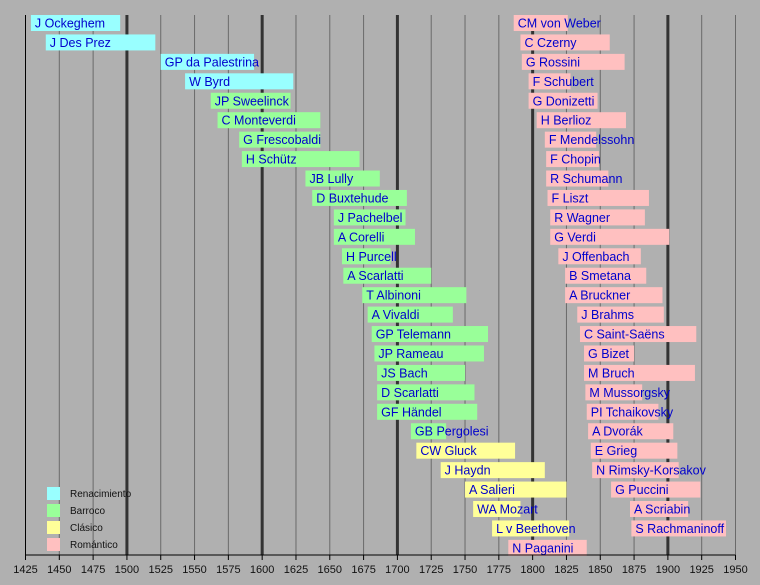 The image size is (760, 585). I want to click on composer-bar-group: F Chopin, so click(573, 159).